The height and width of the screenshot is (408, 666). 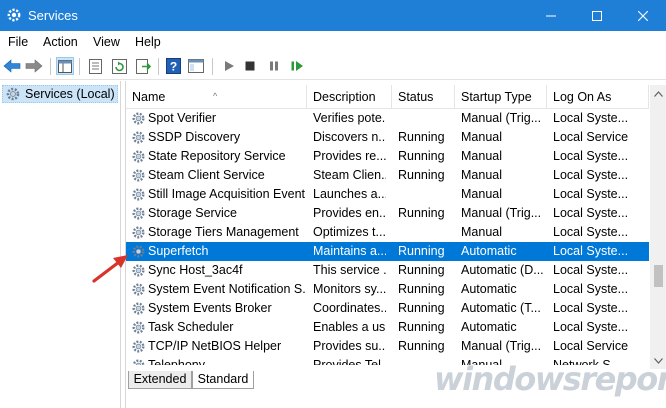 I want to click on forward-button, so click(x=34, y=66).